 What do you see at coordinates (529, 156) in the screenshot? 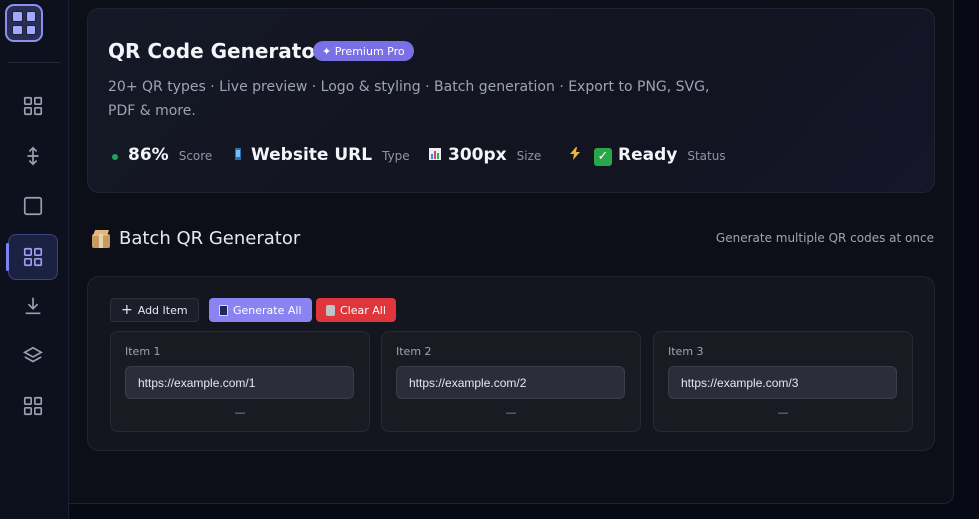
I see `stat-label: Size` at bounding box center [529, 156].